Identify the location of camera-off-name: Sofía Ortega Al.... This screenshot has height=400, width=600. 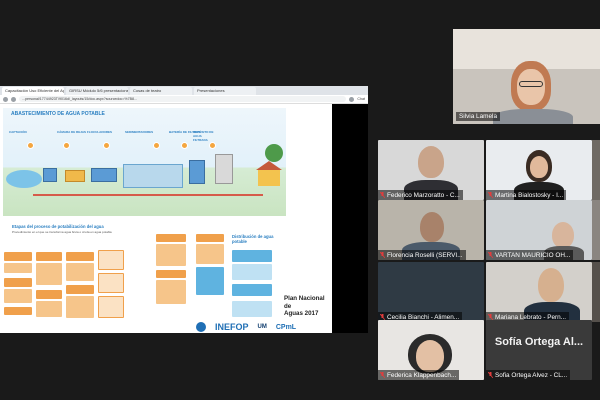
(539, 342).